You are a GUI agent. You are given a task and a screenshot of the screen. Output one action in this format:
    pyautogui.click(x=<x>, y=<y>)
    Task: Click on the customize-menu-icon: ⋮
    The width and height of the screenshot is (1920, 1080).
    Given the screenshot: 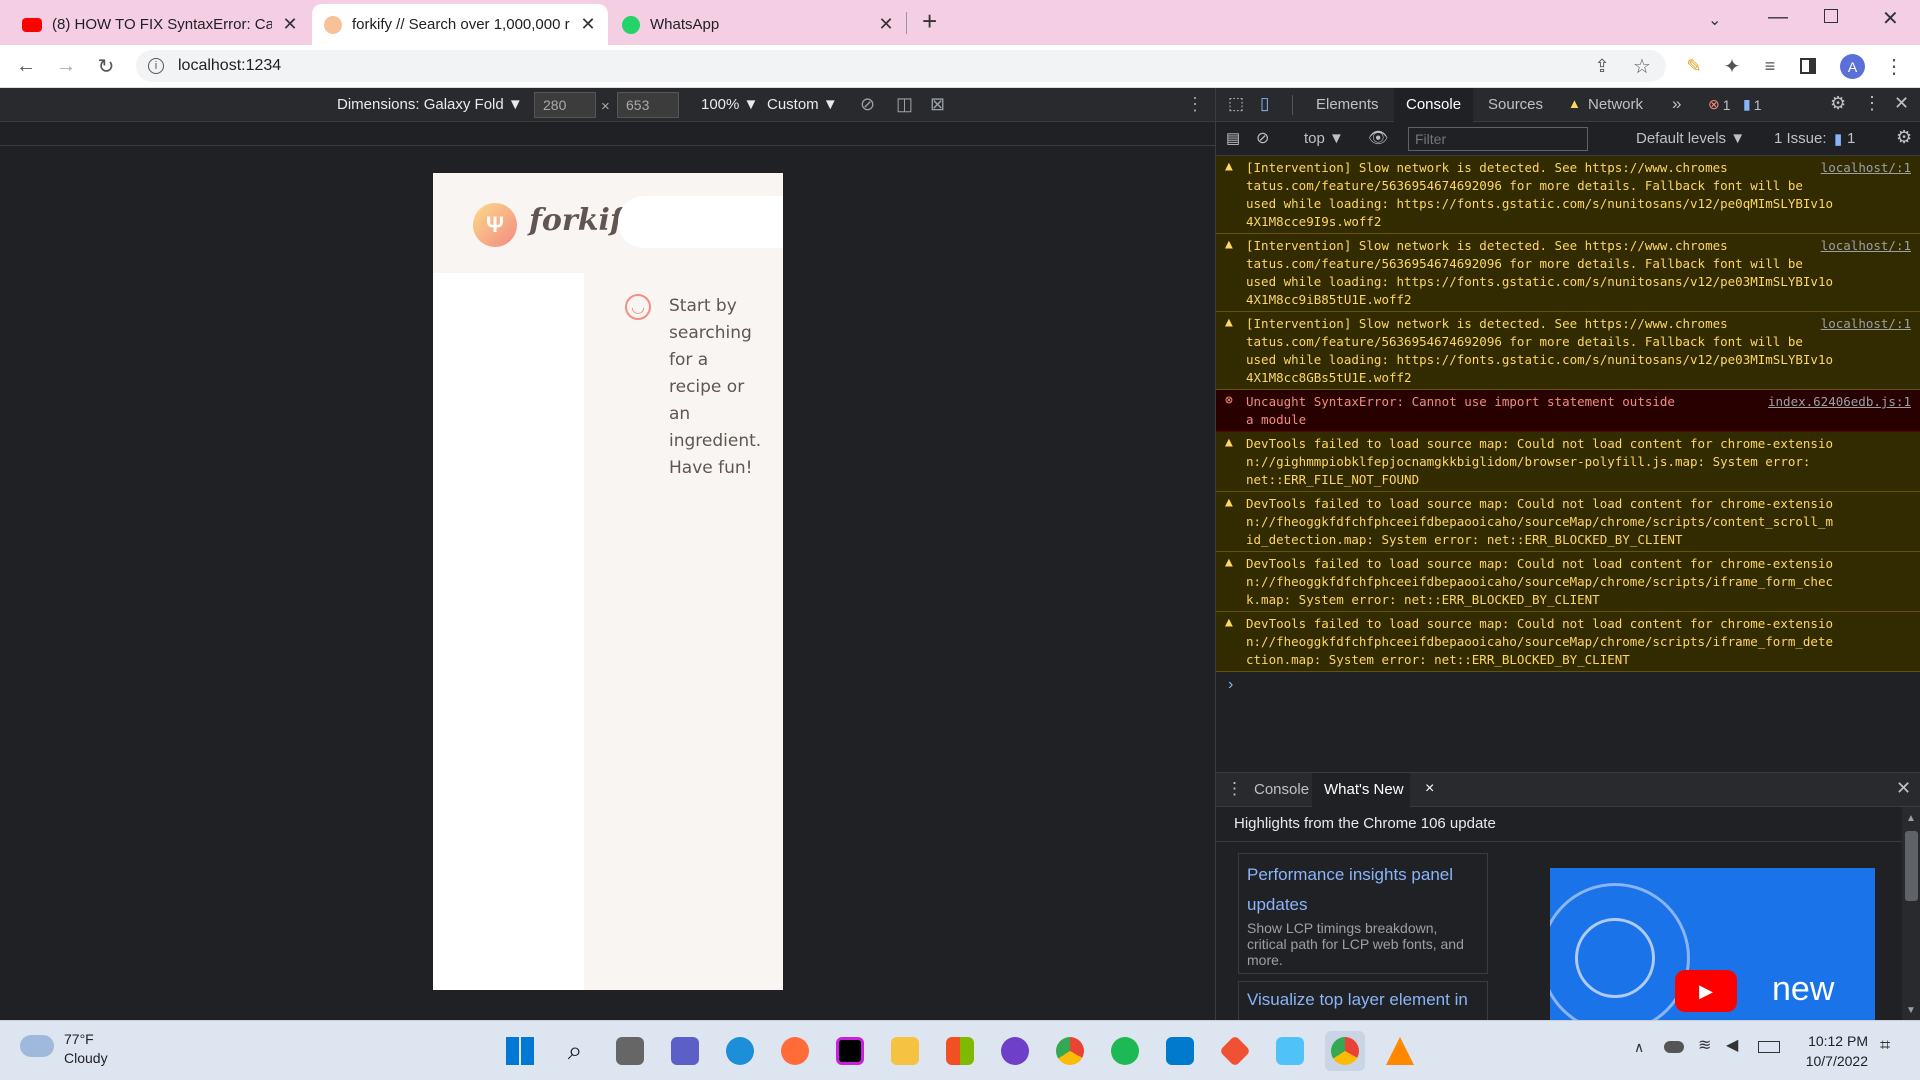 What is the action you would take?
    pyautogui.click(x=1872, y=103)
    